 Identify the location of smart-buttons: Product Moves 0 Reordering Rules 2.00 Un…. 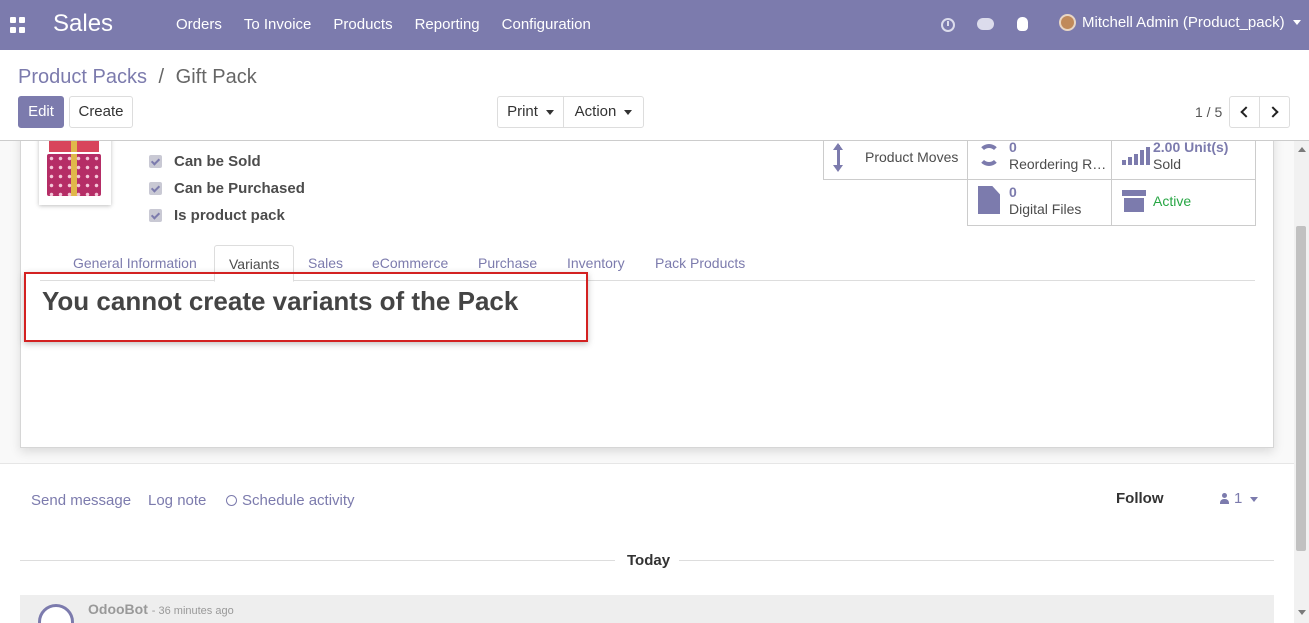
(1039, 187).